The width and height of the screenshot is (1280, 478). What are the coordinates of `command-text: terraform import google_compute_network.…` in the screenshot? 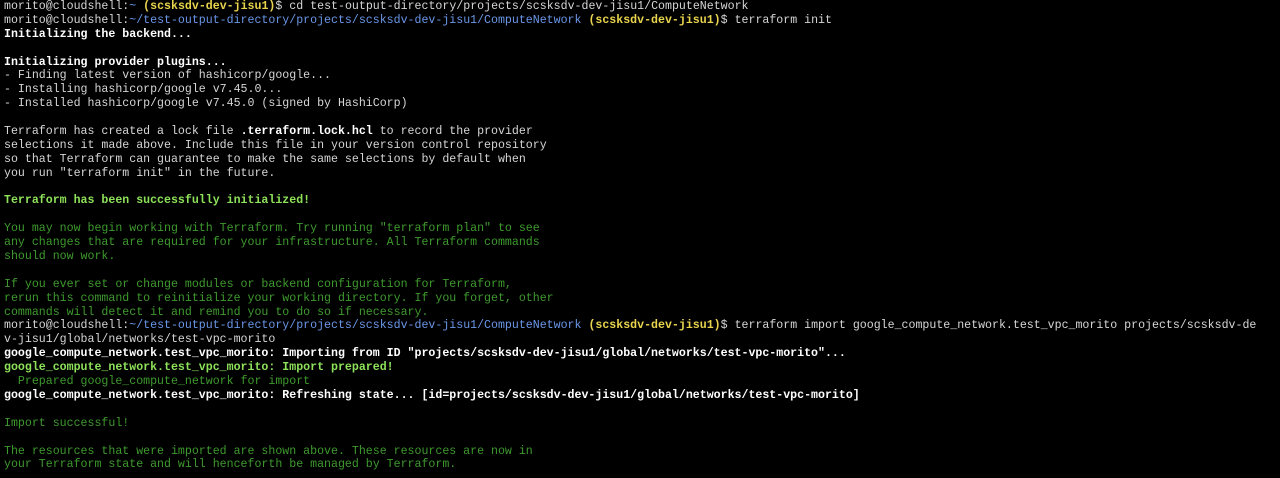 It's located at (992, 326).